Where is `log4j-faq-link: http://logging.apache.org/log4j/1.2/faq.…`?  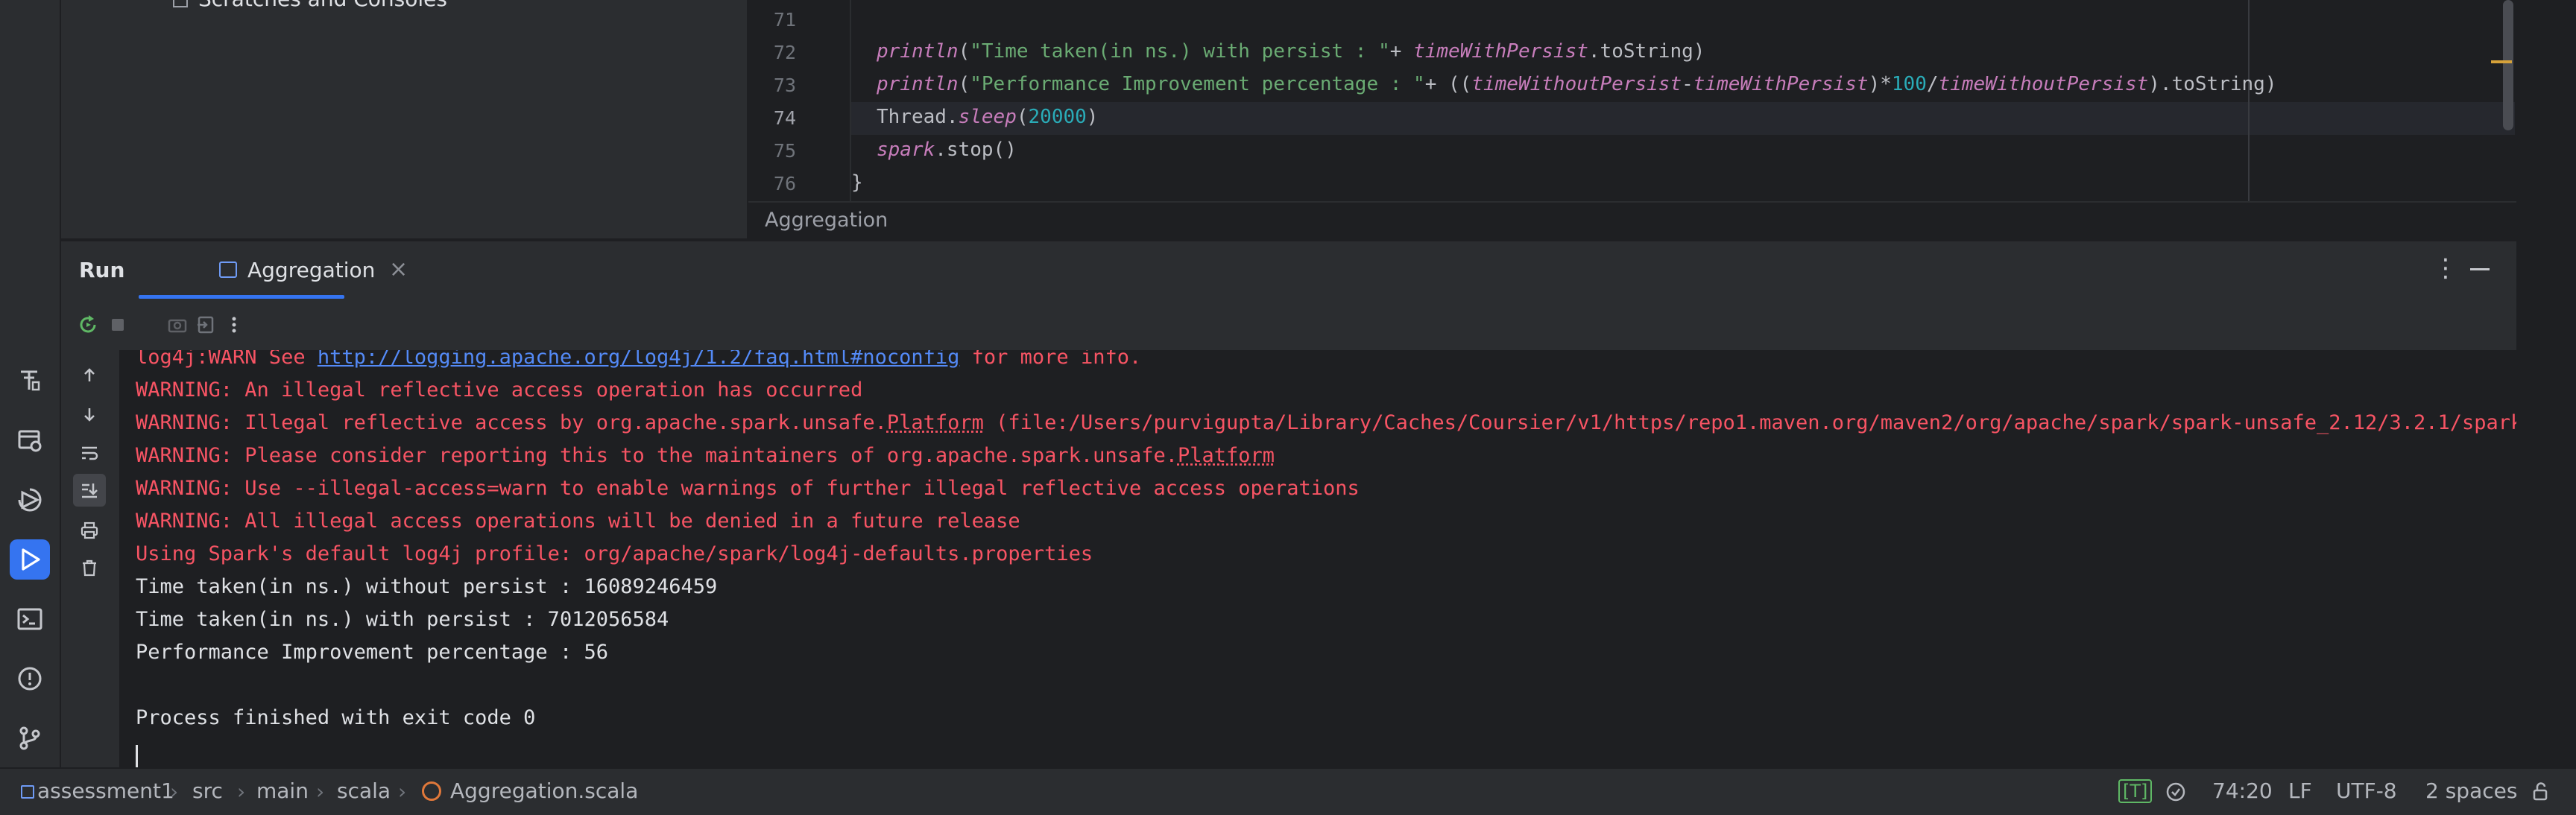
log4j-faq-link: http://logging.apache.org/log4j/1.2/faq.… is located at coordinates (639, 359).